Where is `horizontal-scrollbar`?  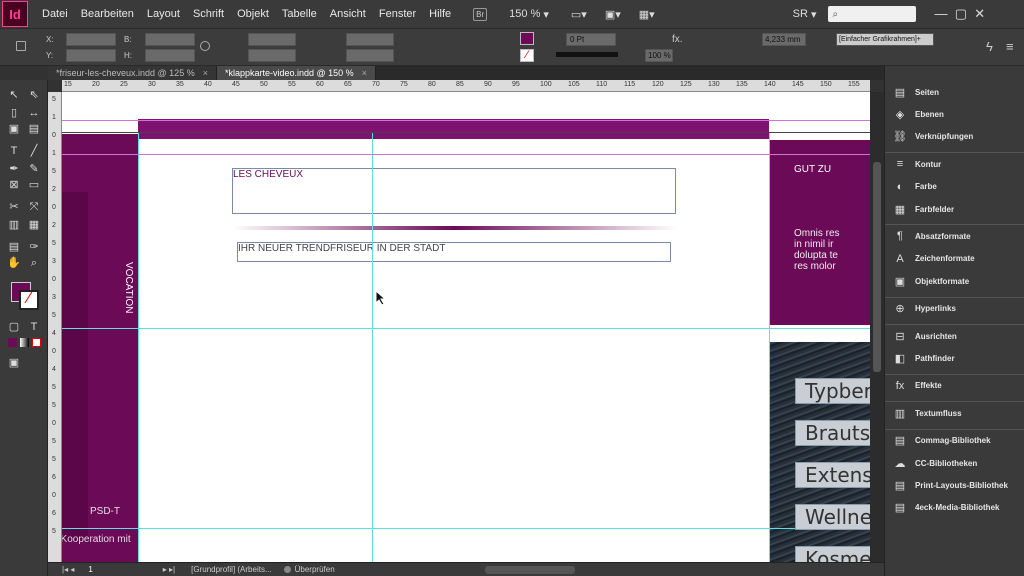
horizontal-scrollbar is located at coordinates (529, 569).